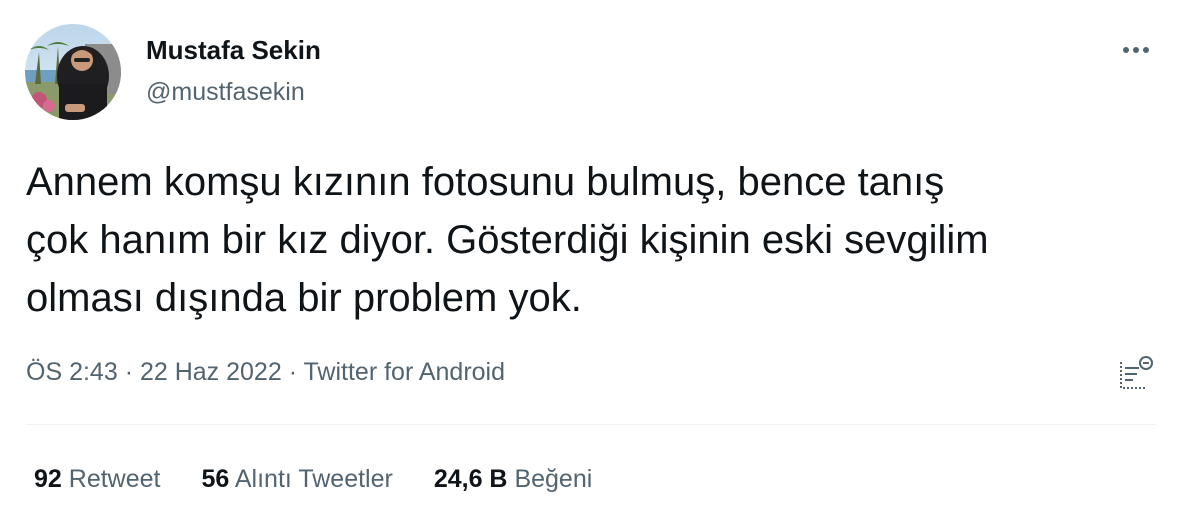 The height and width of the screenshot is (514, 1178). Describe the element at coordinates (313, 479) in the screenshot. I see `quotes-label: Alıntı Tweetler` at that location.